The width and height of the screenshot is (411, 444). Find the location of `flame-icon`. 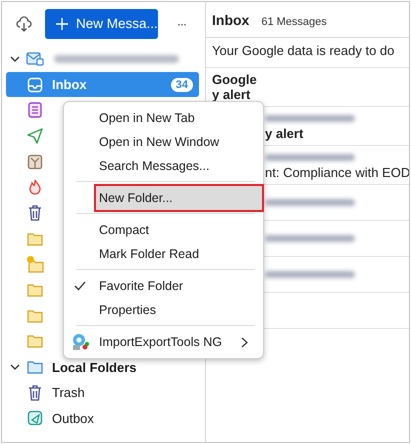

flame-icon is located at coordinates (35, 187).